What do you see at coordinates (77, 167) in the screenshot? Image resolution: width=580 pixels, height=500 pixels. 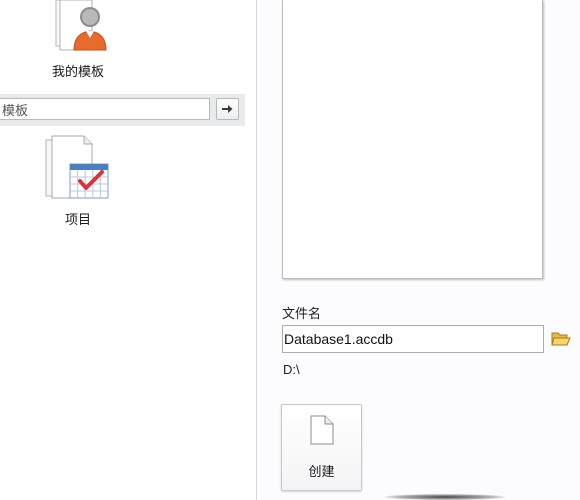 I see `calendar-template-icon` at bounding box center [77, 167].